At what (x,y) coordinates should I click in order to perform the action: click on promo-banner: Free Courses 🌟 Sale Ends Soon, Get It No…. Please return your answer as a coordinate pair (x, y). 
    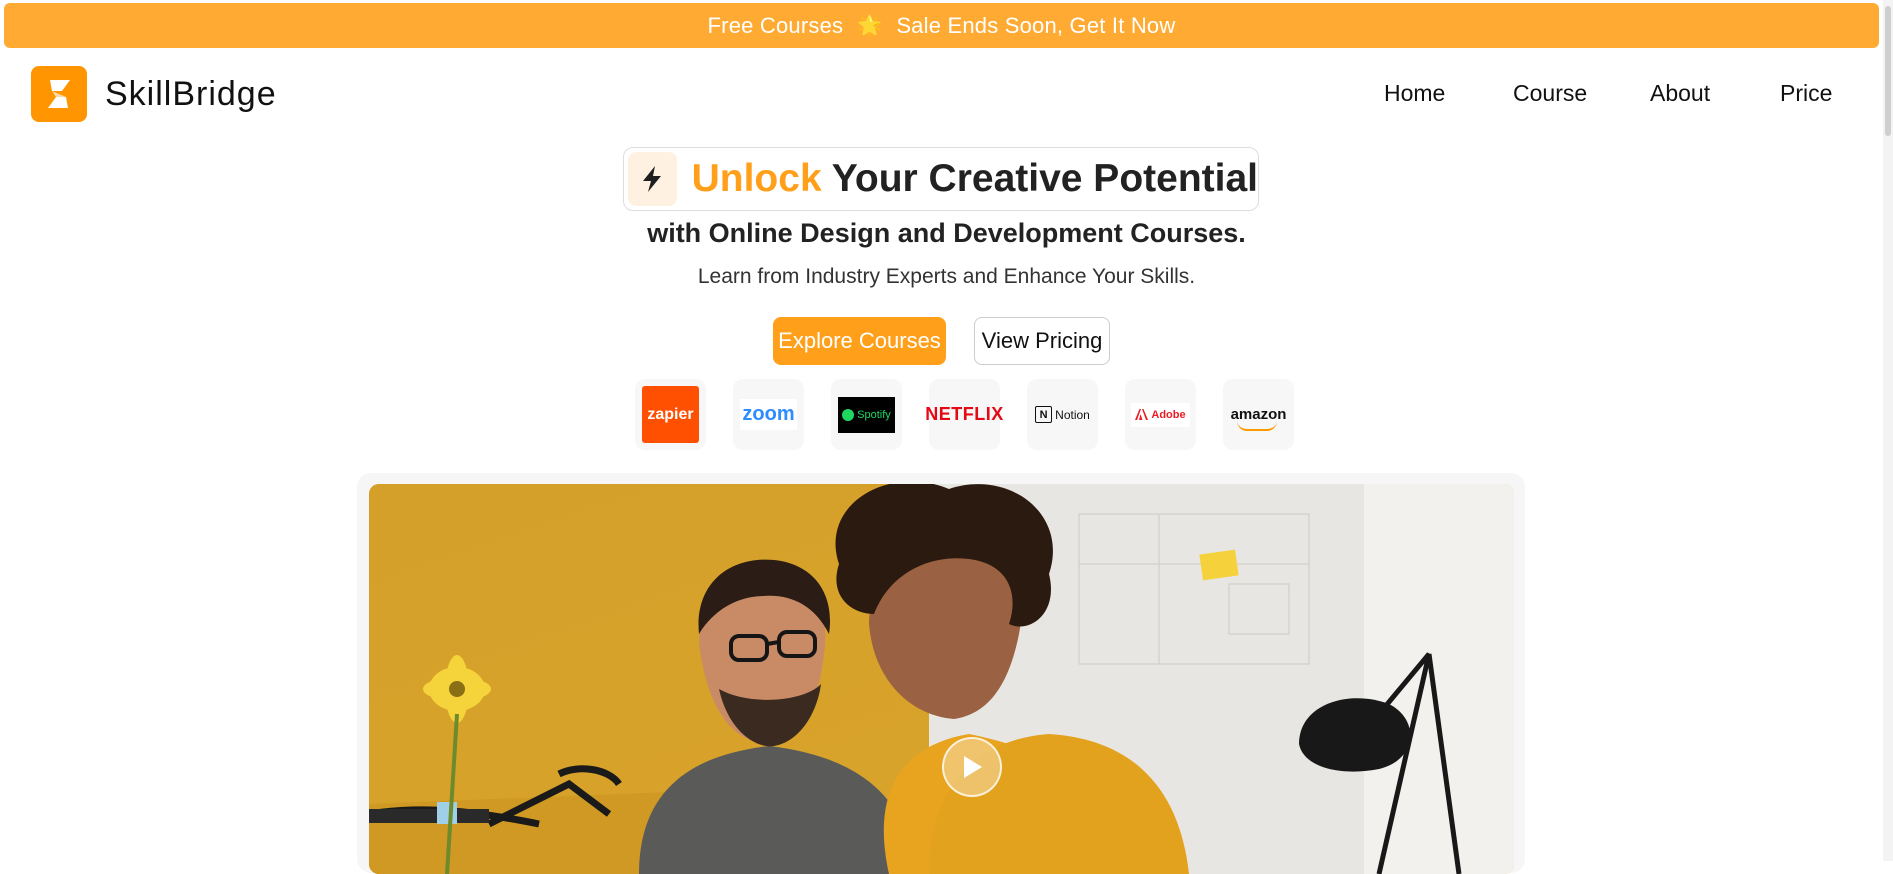
    Looking at the image, I should click on (941, 25).